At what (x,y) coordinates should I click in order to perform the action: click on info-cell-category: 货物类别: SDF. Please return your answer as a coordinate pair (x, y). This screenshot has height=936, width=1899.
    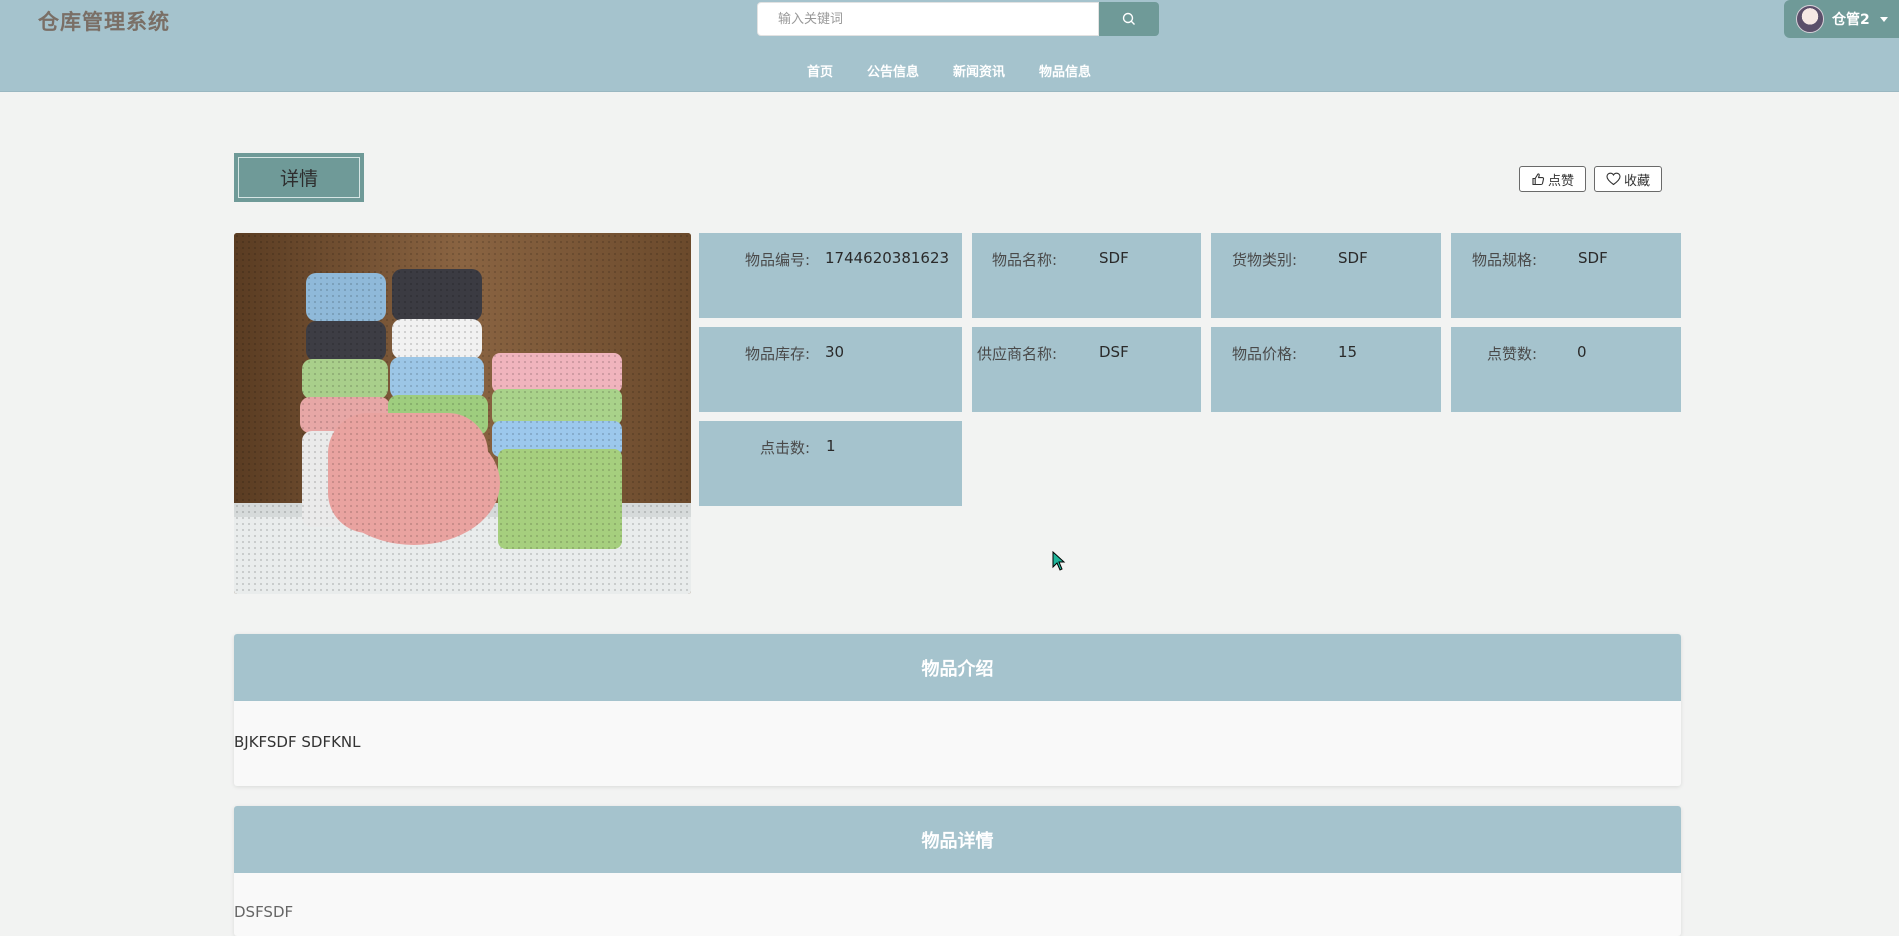
    Looking at the image, I should click on (1326, 275).